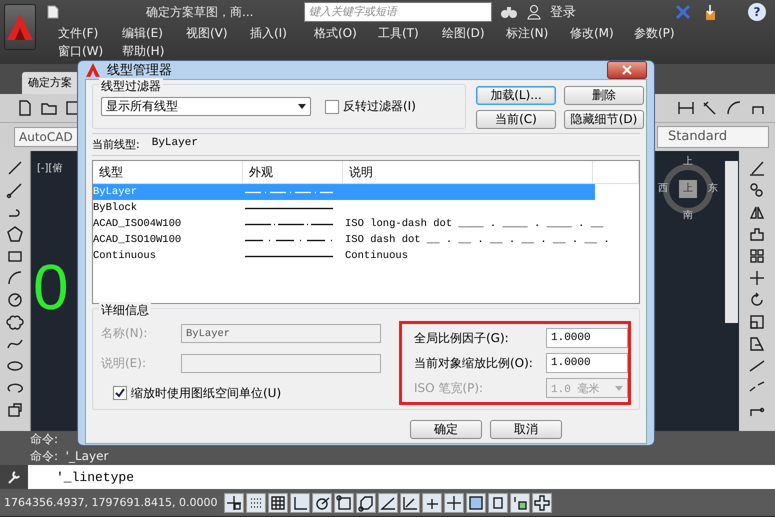 This screenshot has width=775, height=517. What do you see at coordinates (282, 33) in the screenshot?
I see `menu-item: 插入(I)` at bounding box center [282, 33].